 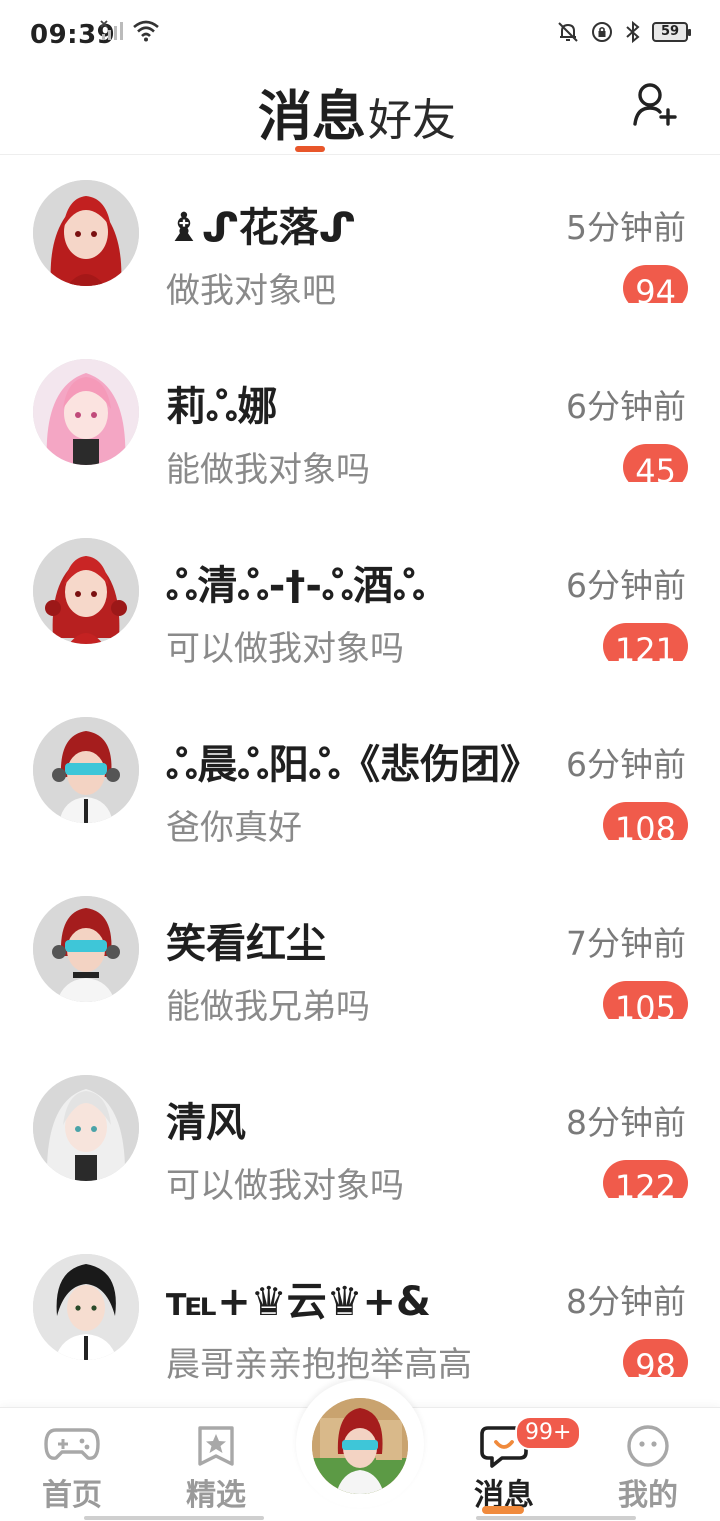 I want to click on message-time: 7分钟前, so click(x=626, y=943).